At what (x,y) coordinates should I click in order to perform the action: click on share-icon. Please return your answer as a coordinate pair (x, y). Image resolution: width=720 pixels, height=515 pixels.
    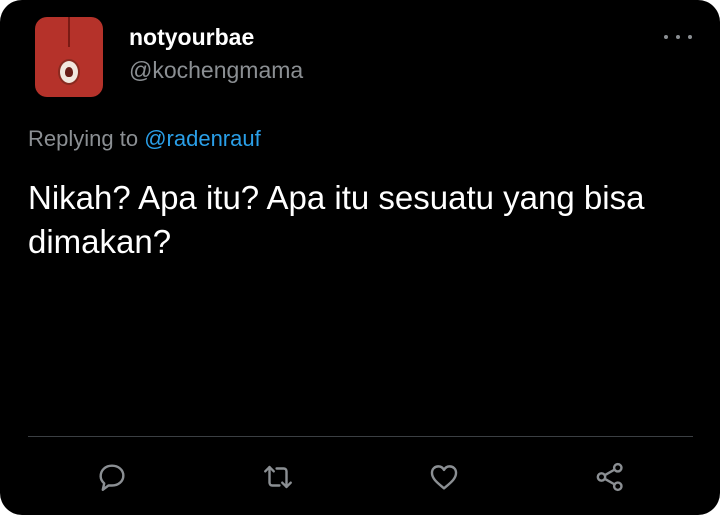
    Looking at the image, I should click on (610, 477).